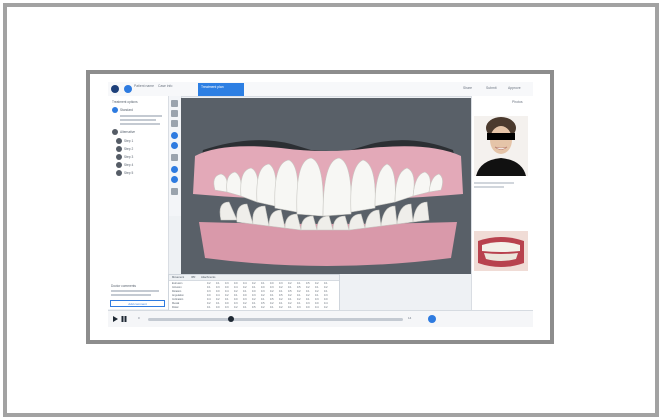 Image resolution: width=660 pixels, height=418 pixels. Describe the element at coordinates (514, 88) in the screenshot. I see `approve-button: Approve` at that location.